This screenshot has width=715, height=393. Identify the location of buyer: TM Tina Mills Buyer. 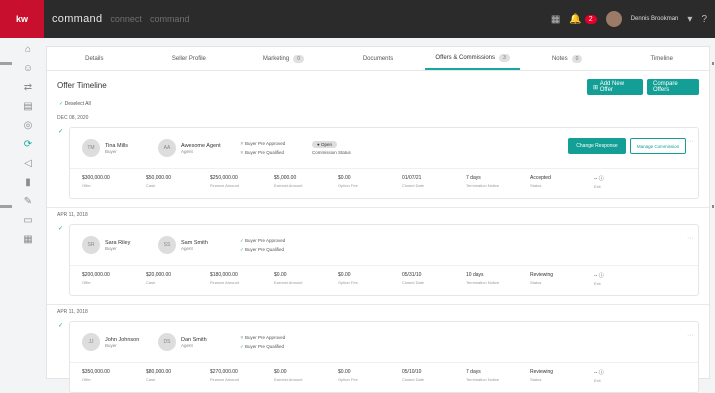
(116, 148).